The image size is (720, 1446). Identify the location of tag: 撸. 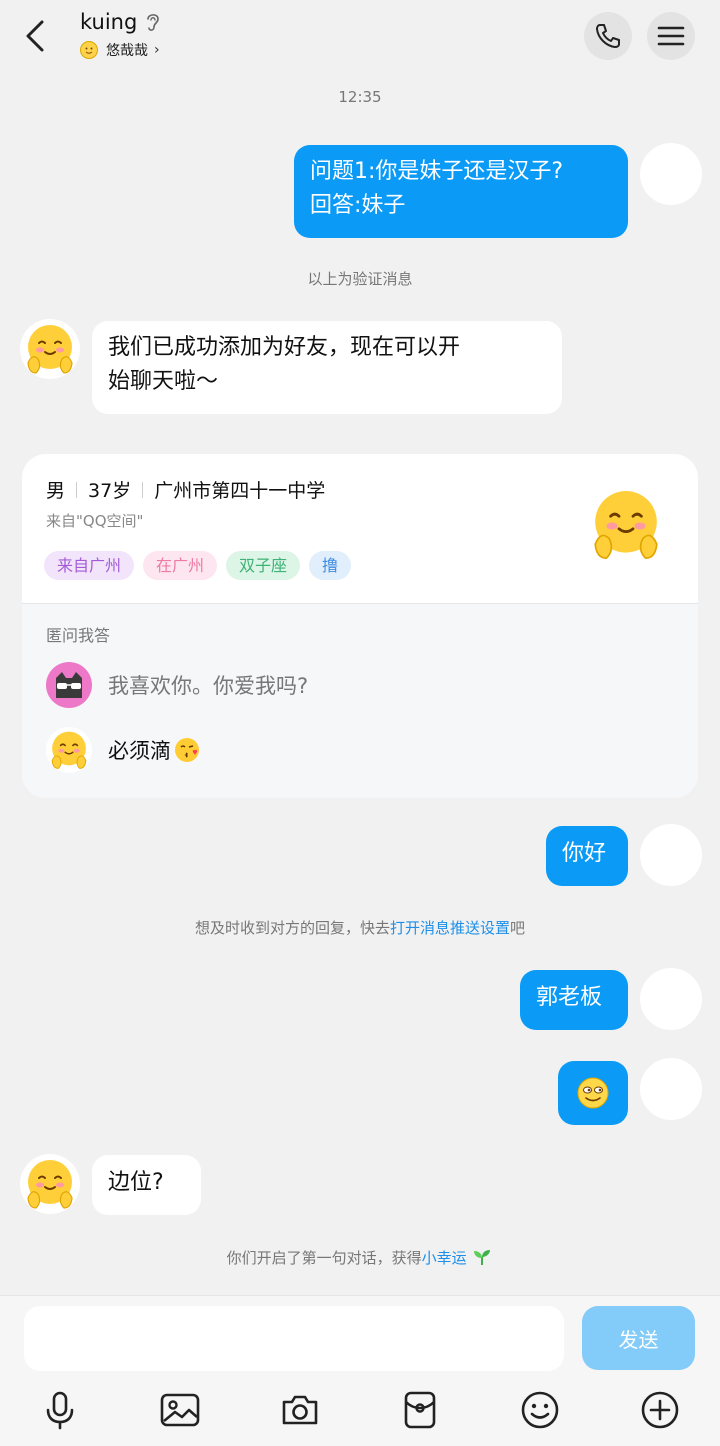
(330, 565).